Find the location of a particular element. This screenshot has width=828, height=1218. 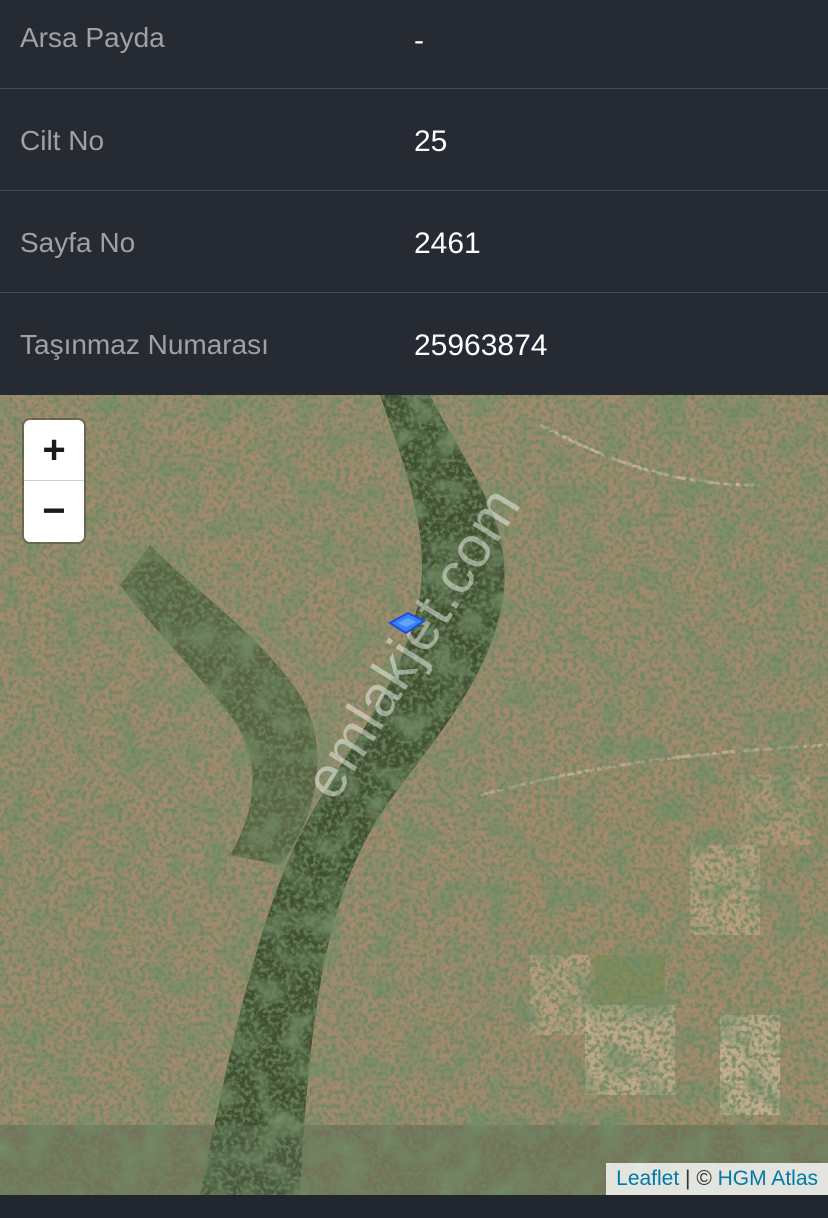

zoom-control: + − is located at coordinates (54, 481).